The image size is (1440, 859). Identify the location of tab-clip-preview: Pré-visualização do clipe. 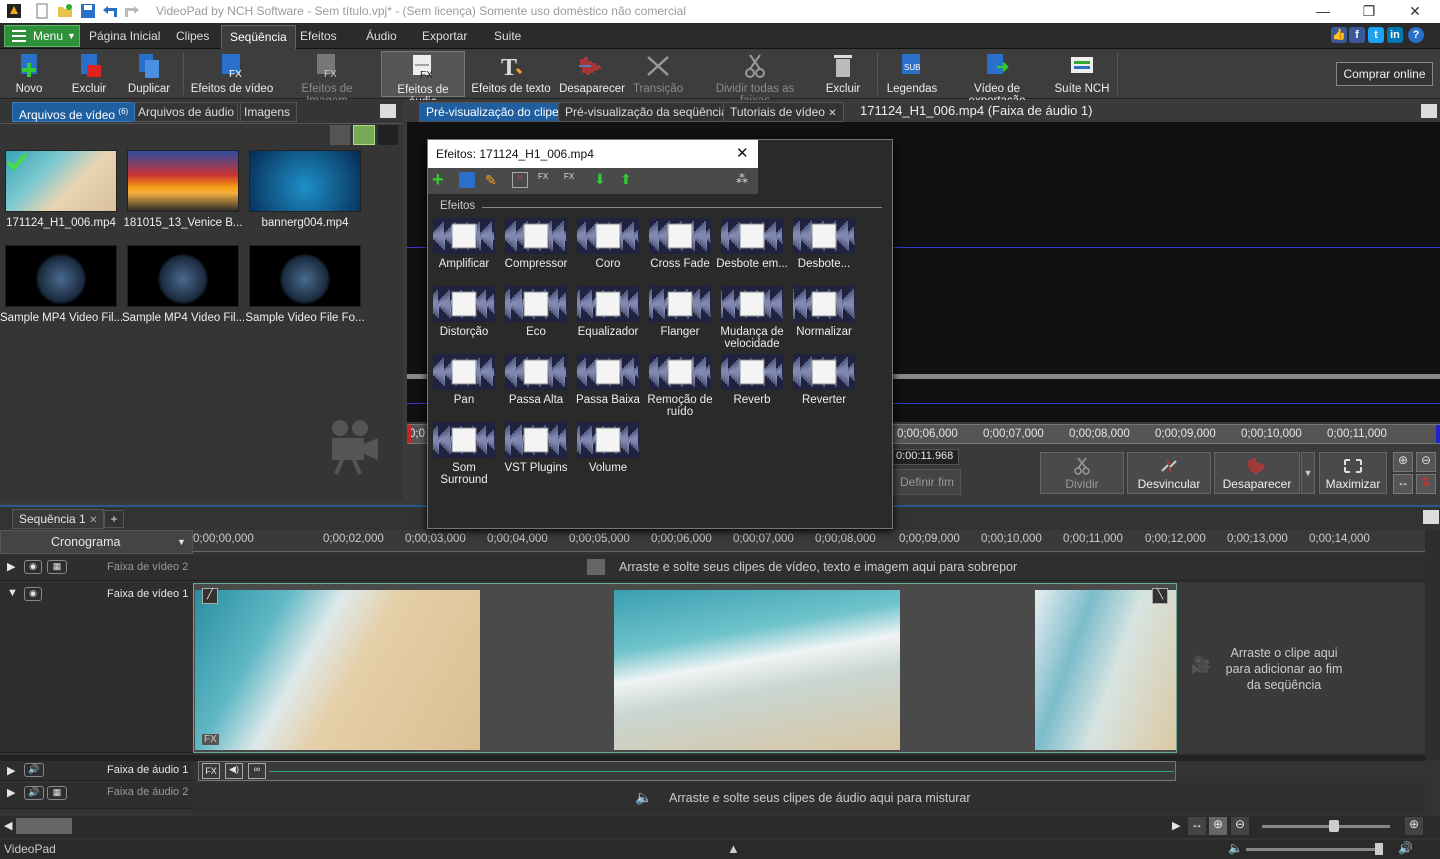
(492, 112).